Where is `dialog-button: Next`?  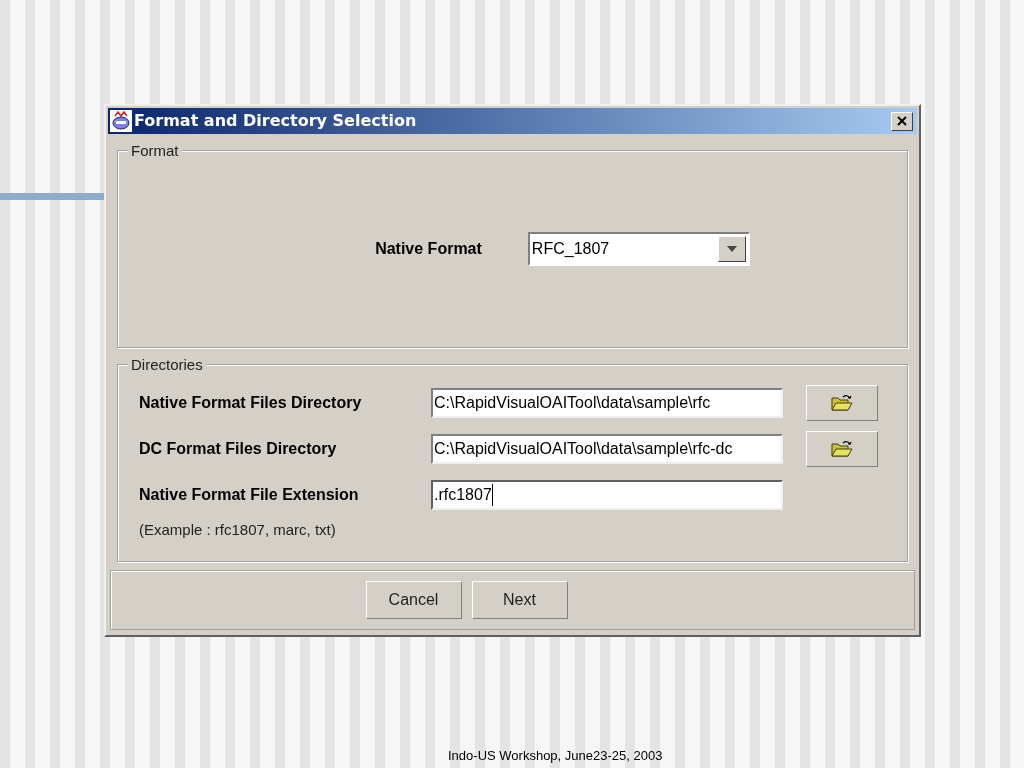 dialog-button: Next is located at coordinates (519, 600).